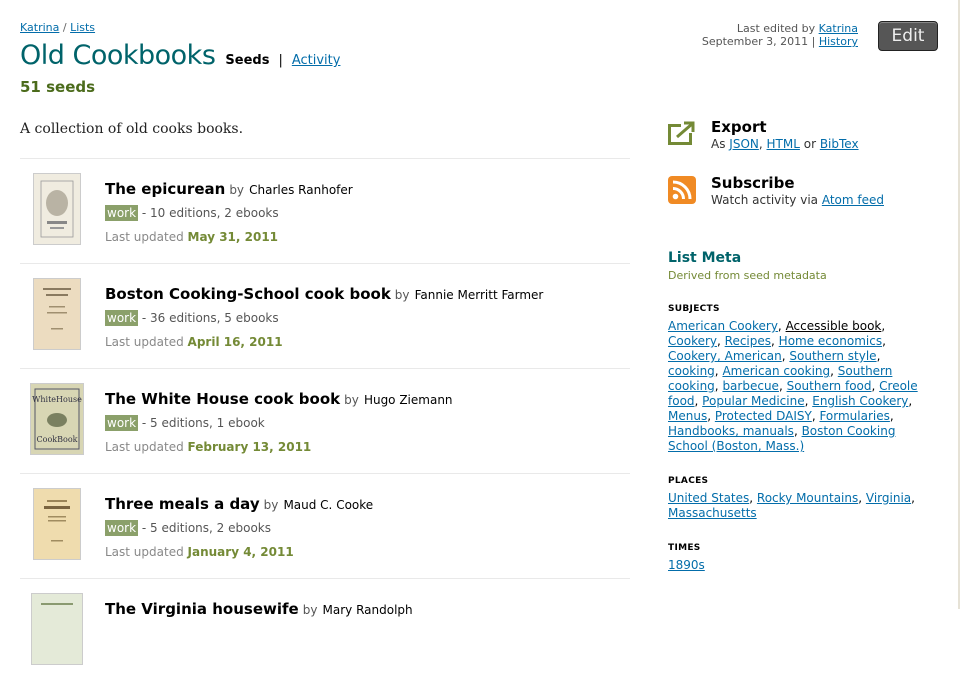 The height and width of the screenshot is (683, 960). Describe the element at coordinates (58, 87) in the screenshot. I see `seed-count: 51 seeds` at that location.